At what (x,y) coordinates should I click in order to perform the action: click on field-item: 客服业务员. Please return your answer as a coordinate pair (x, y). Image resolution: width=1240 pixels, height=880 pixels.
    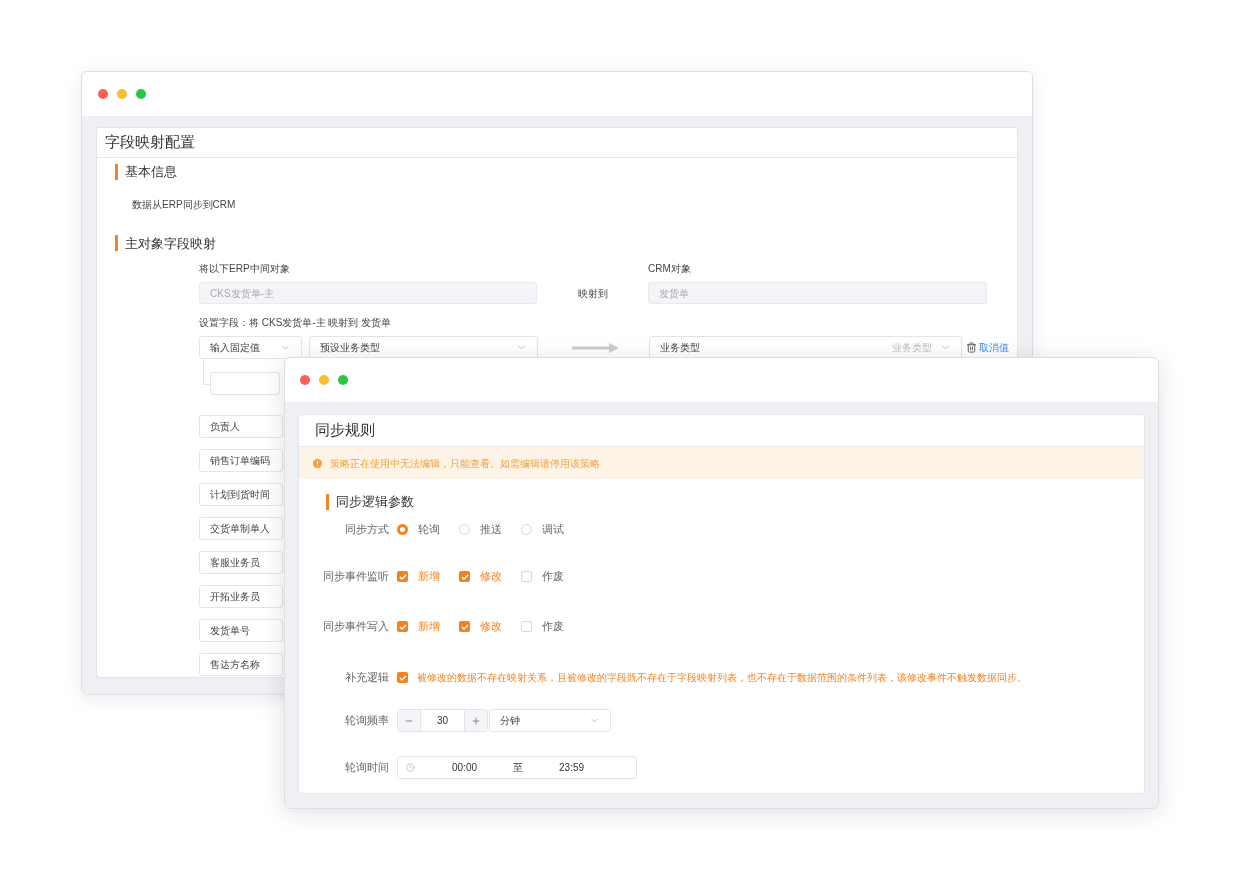
    Looking at the image, I should click on (241, 562).